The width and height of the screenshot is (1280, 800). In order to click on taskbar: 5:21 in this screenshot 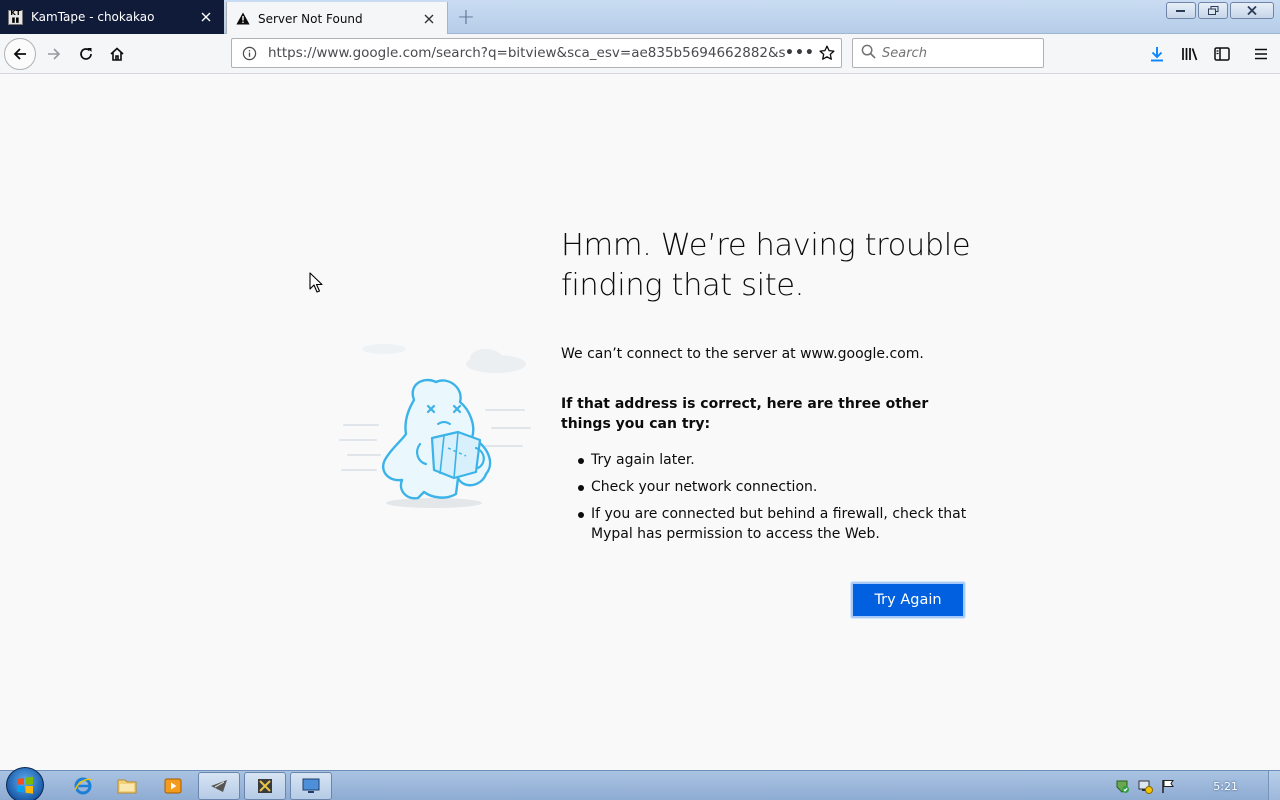, I will do `click(640, 783)`.